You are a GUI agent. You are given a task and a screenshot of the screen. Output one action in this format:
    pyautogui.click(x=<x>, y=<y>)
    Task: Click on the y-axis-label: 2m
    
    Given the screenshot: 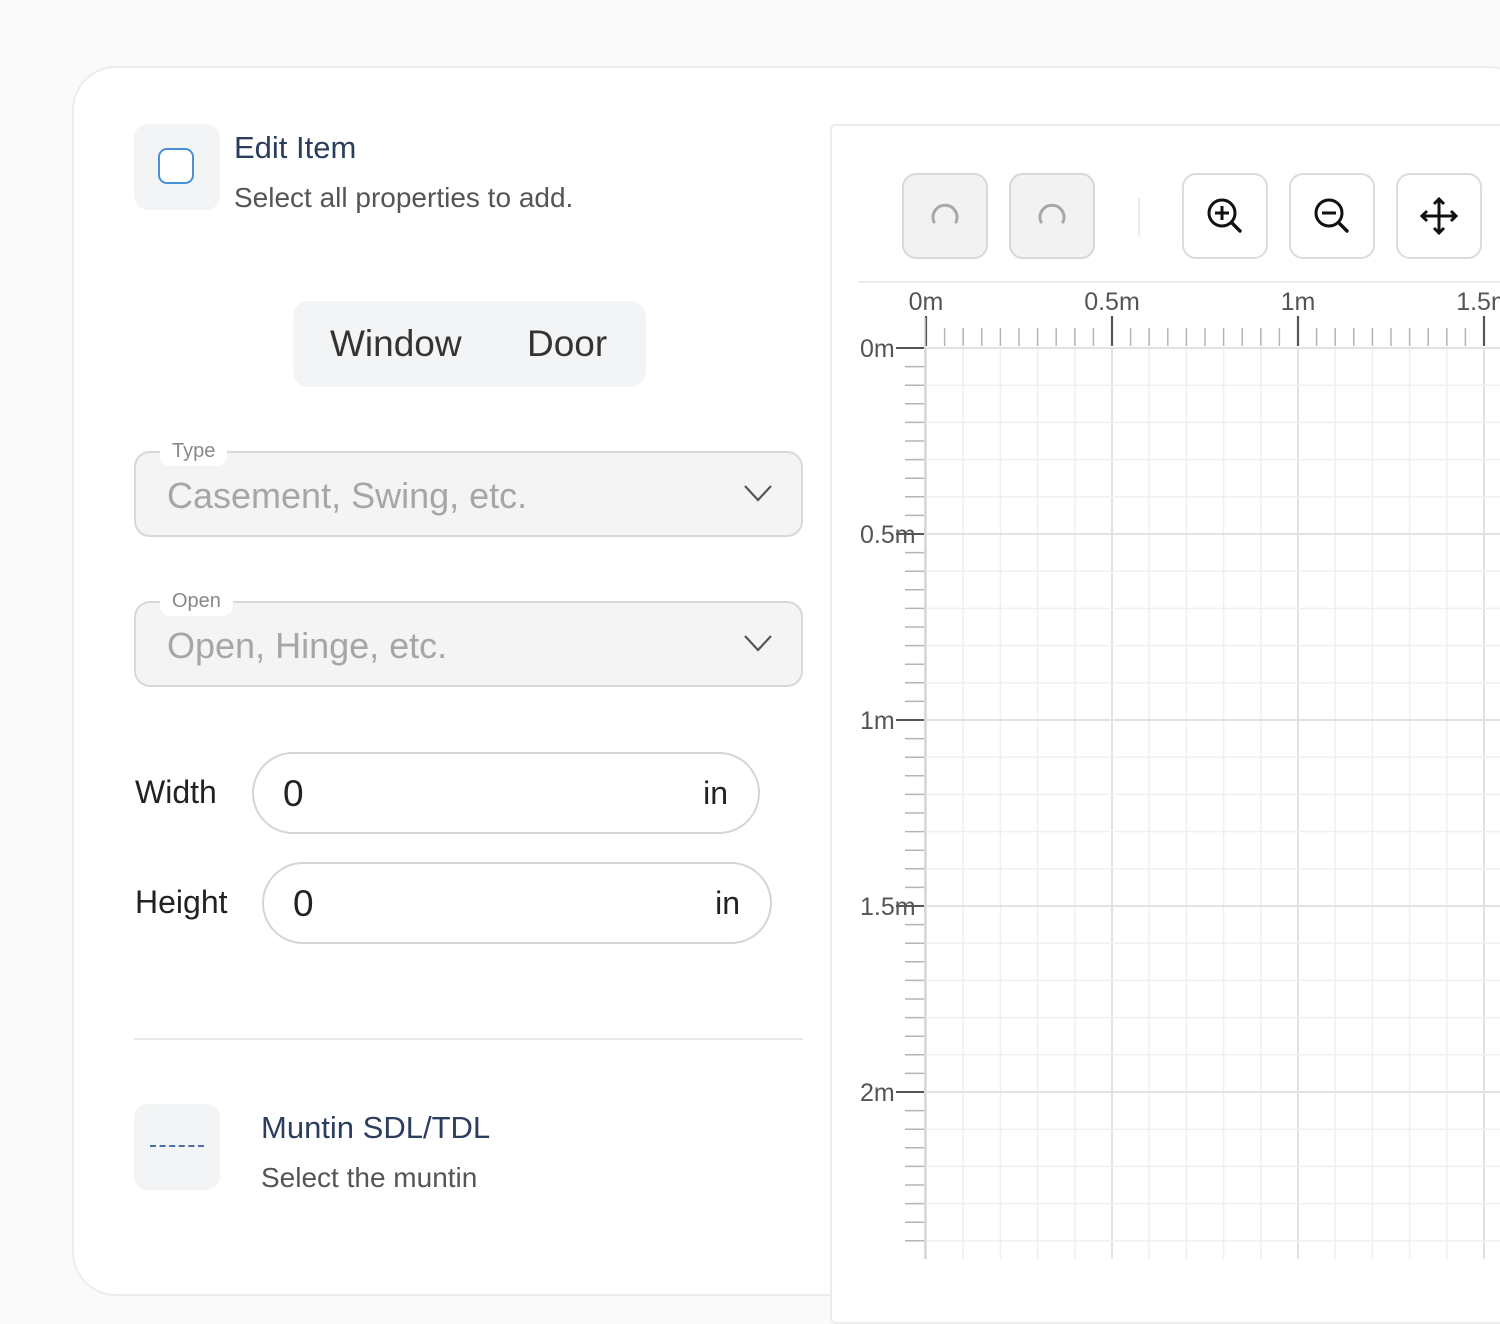 What is the action you would take?
    pyautogui.click(x=877, y=1093)
    